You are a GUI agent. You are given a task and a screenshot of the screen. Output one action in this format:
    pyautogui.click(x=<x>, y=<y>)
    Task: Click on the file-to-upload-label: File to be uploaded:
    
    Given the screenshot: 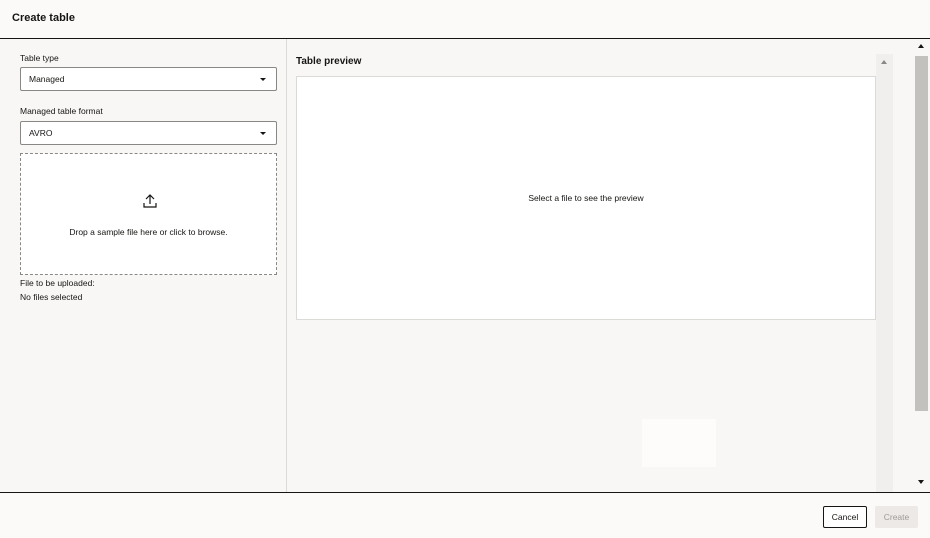 What is the action you would take?
    pyautogui.click(x=57, y=283)
    